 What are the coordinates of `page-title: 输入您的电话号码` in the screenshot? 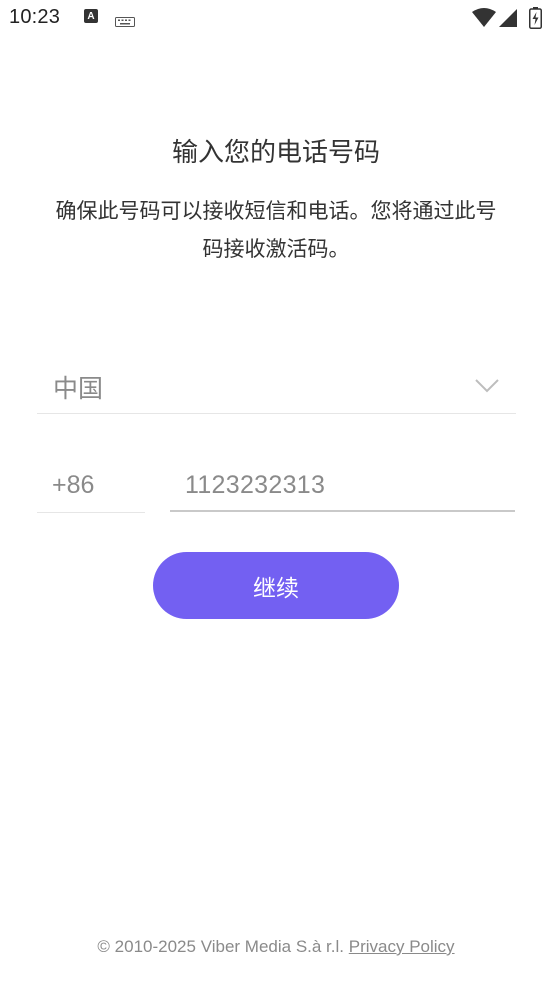 It's located at (275, 153).